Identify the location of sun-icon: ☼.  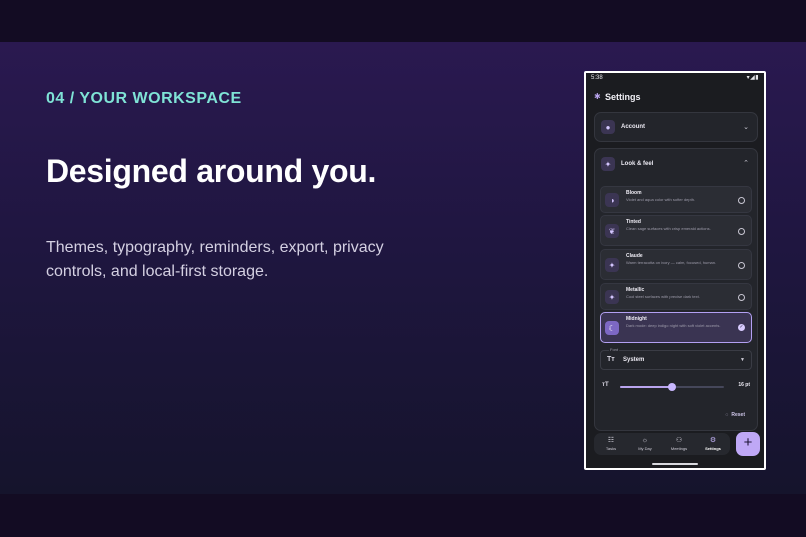
(645, 440).